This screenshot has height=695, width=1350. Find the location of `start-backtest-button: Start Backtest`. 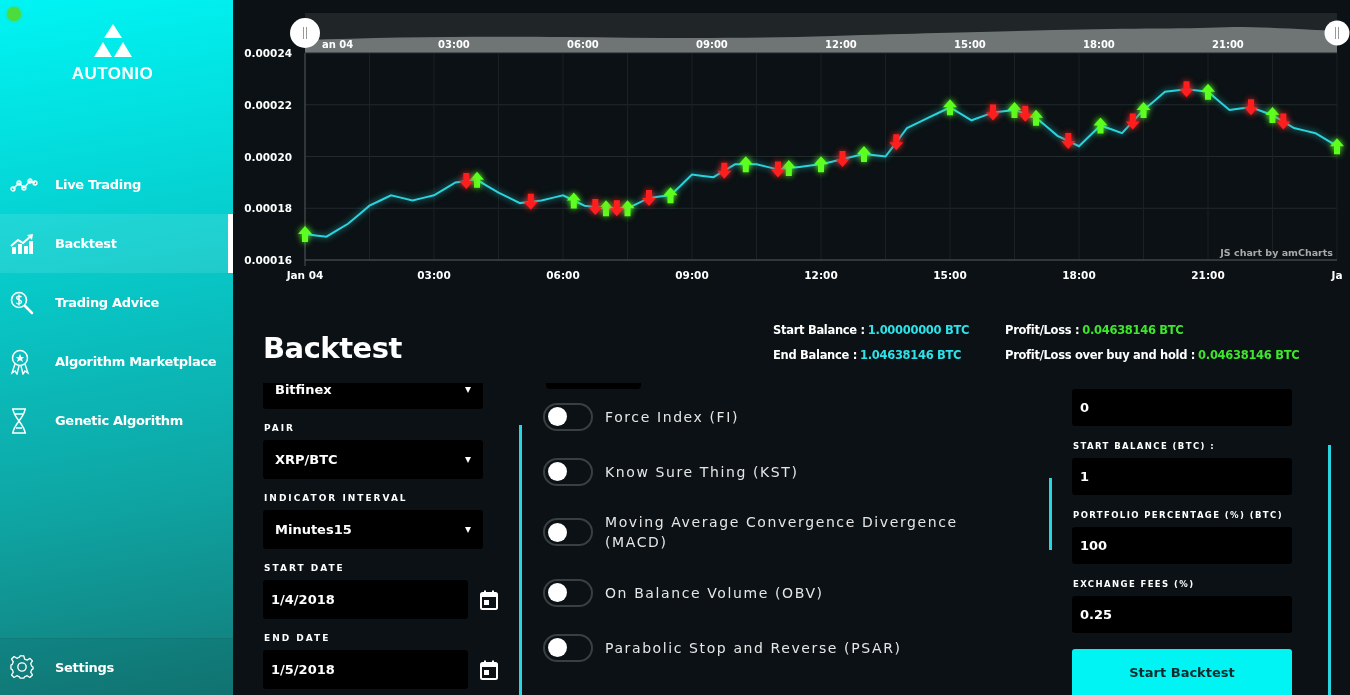

start-backtest-button: Start Backtest is located at coordinates (1182, 672).